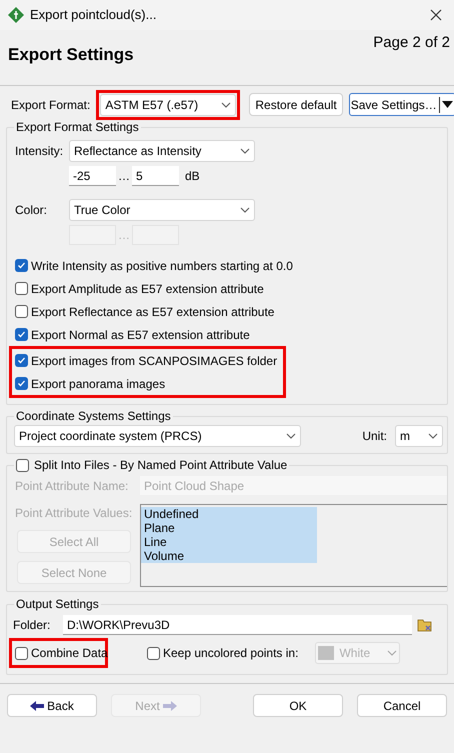 The width and height of the screenshot is (454, 753). Describe the element at coordinates (39, 151) in the screenshot. I see `field-label: Intensity:` at that location.